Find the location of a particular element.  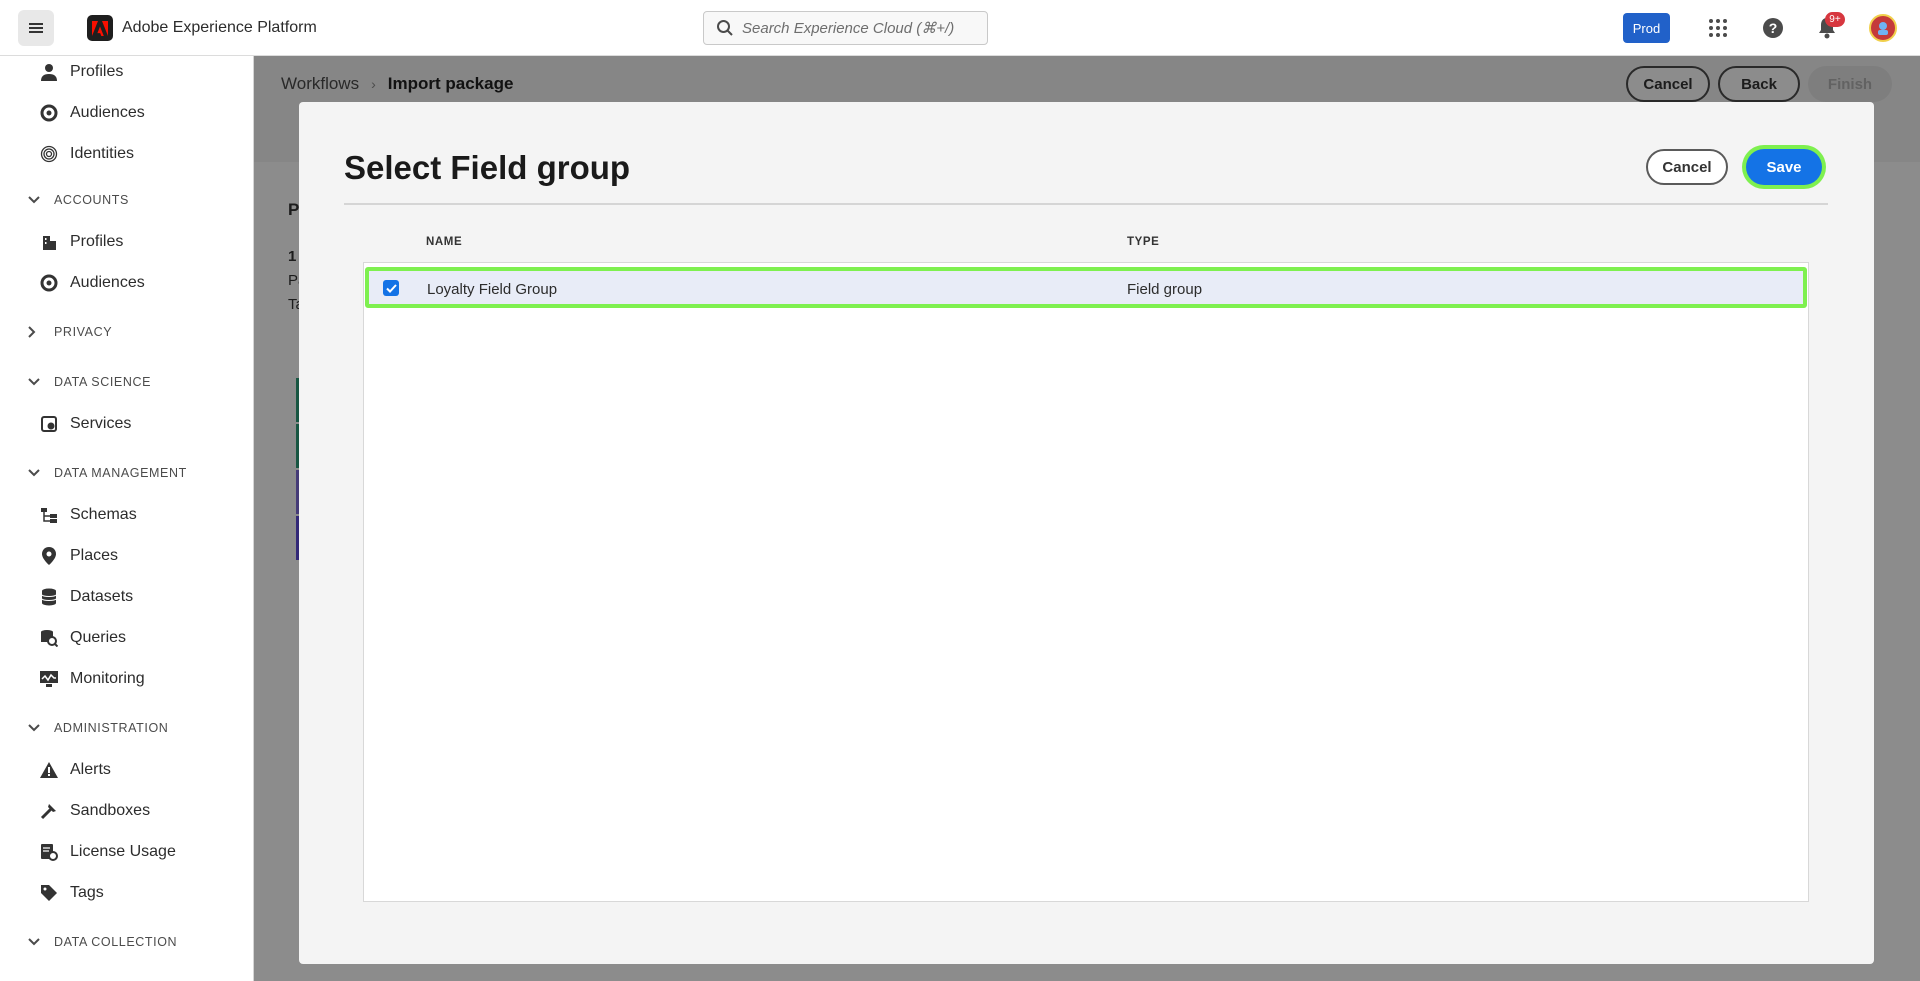

nav-item-label: Places is located at coordinates (94, 555).